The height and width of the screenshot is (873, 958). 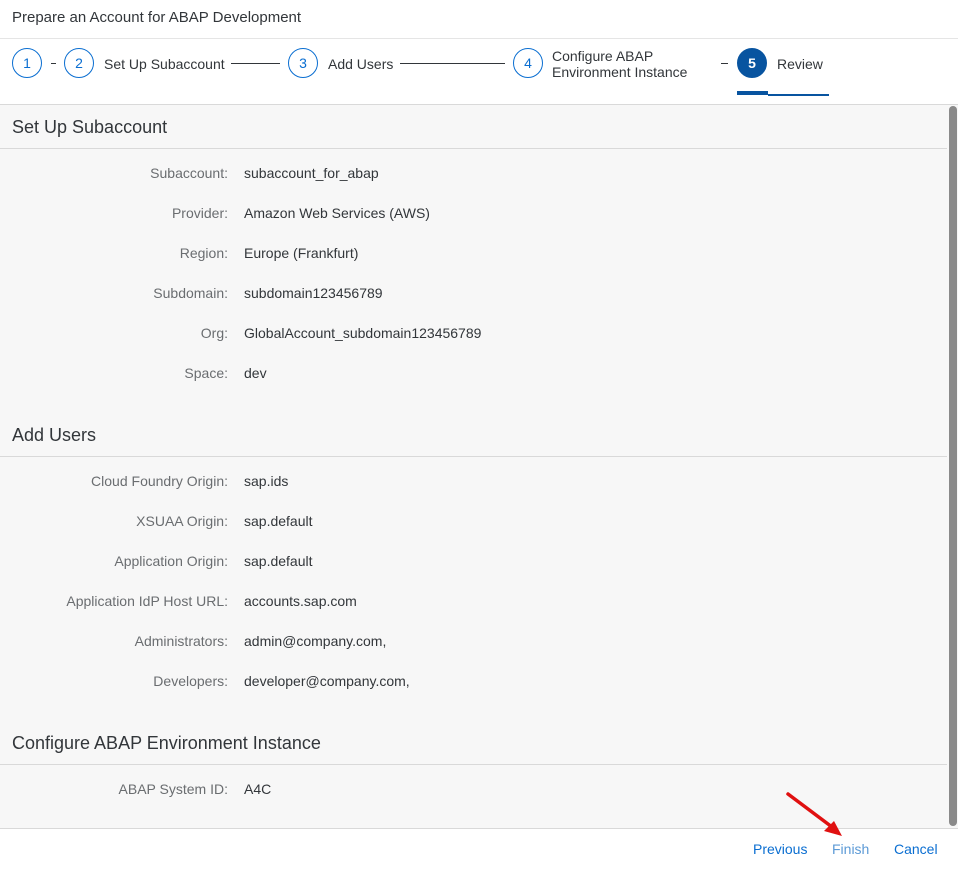 I want to click on wizard-step-4-label: Configure ABAP Environment Instance, so click(x=619, y=64).